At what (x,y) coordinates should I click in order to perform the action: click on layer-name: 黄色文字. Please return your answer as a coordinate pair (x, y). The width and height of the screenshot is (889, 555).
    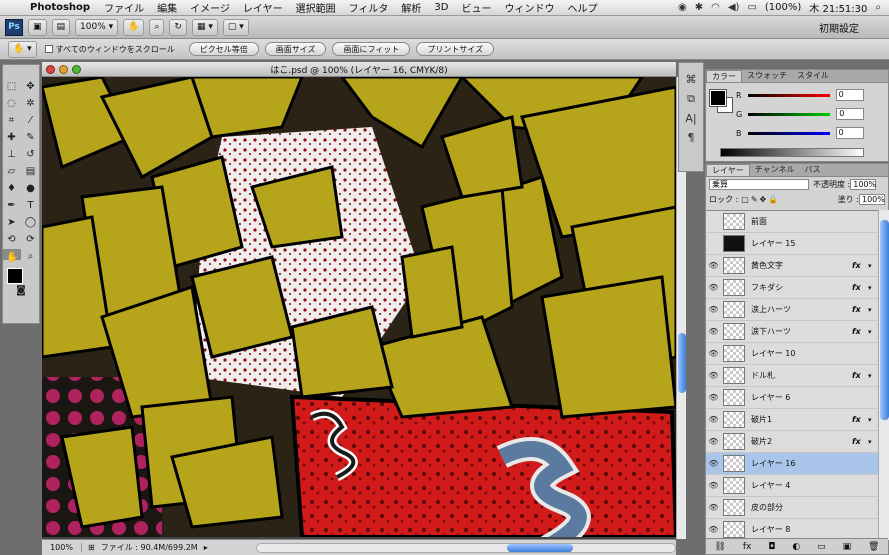
    Looking at the image, I should click on (801, 265).